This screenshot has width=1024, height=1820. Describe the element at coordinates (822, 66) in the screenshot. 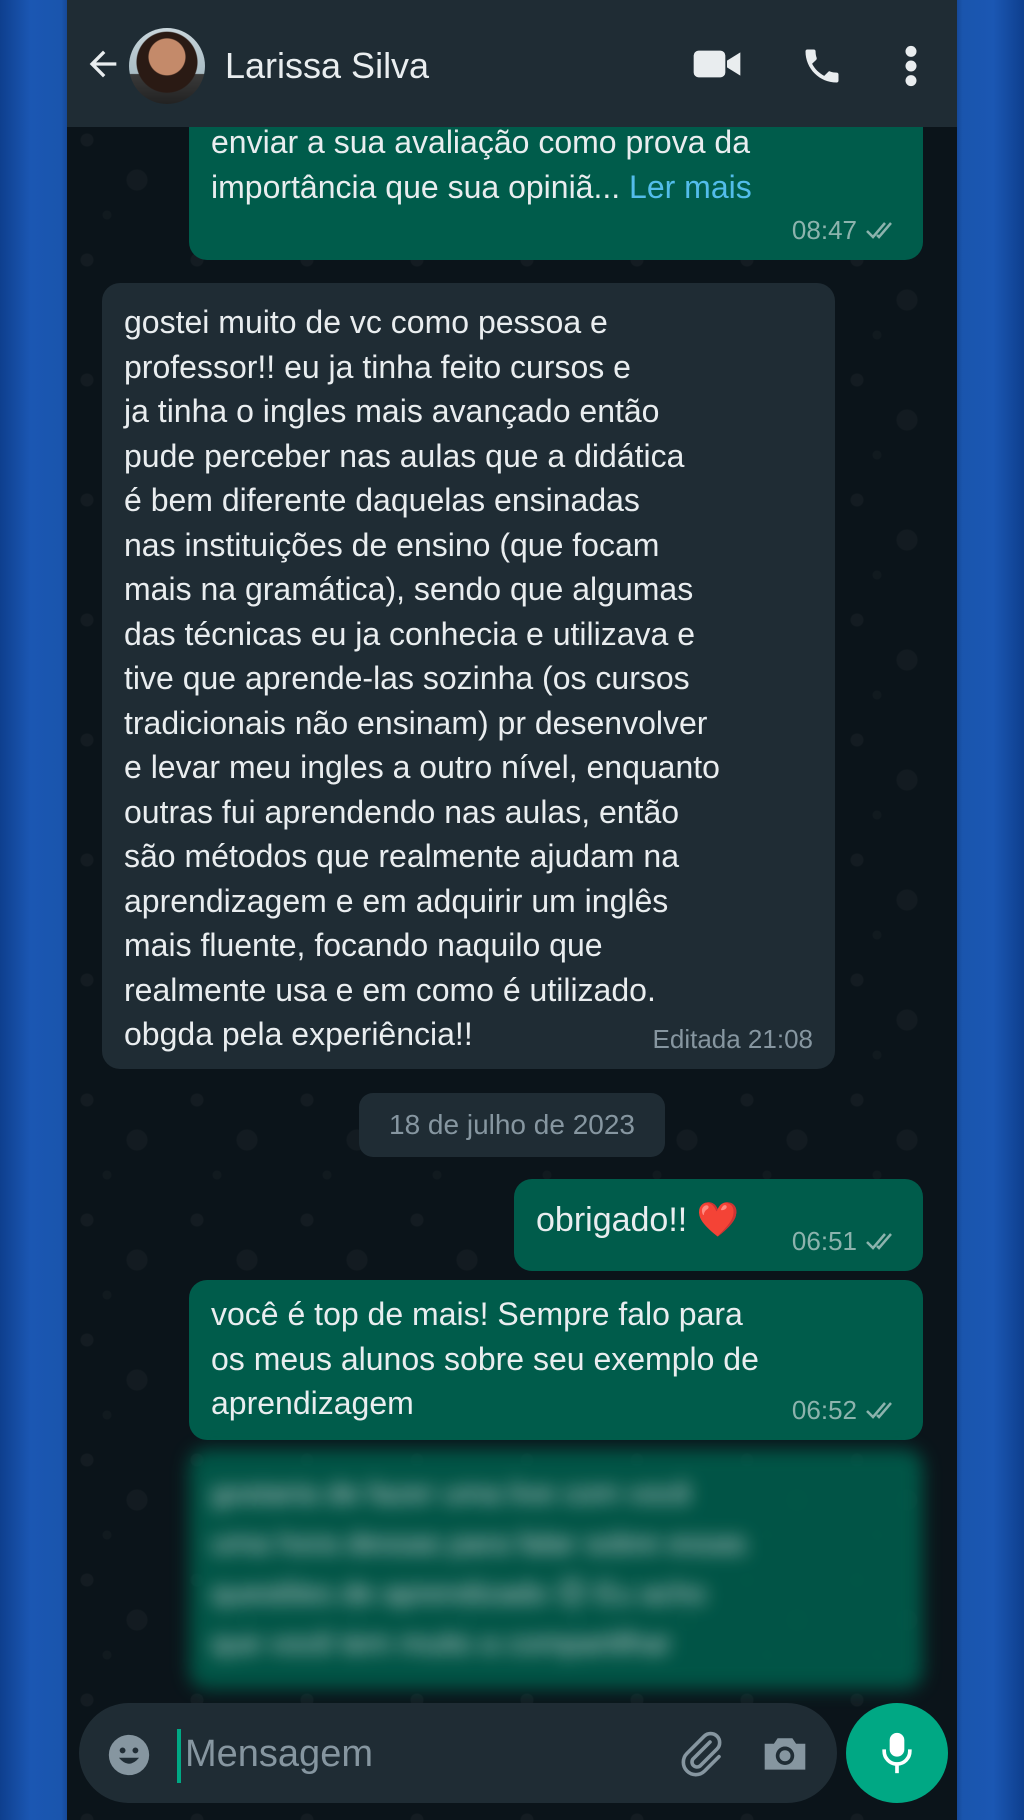

I see `phone-icon` at that location.